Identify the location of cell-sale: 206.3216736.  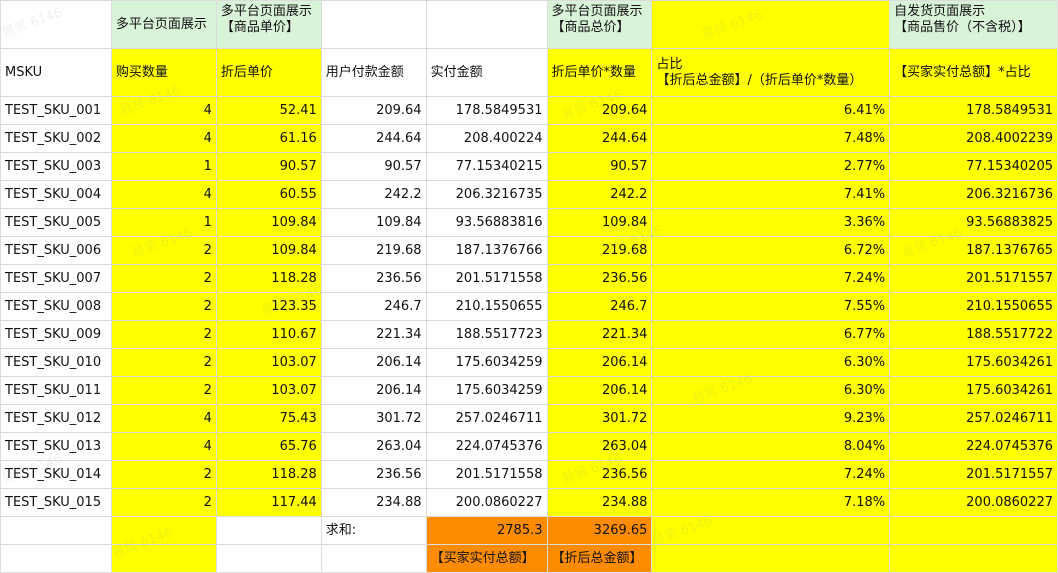
(973, 194).